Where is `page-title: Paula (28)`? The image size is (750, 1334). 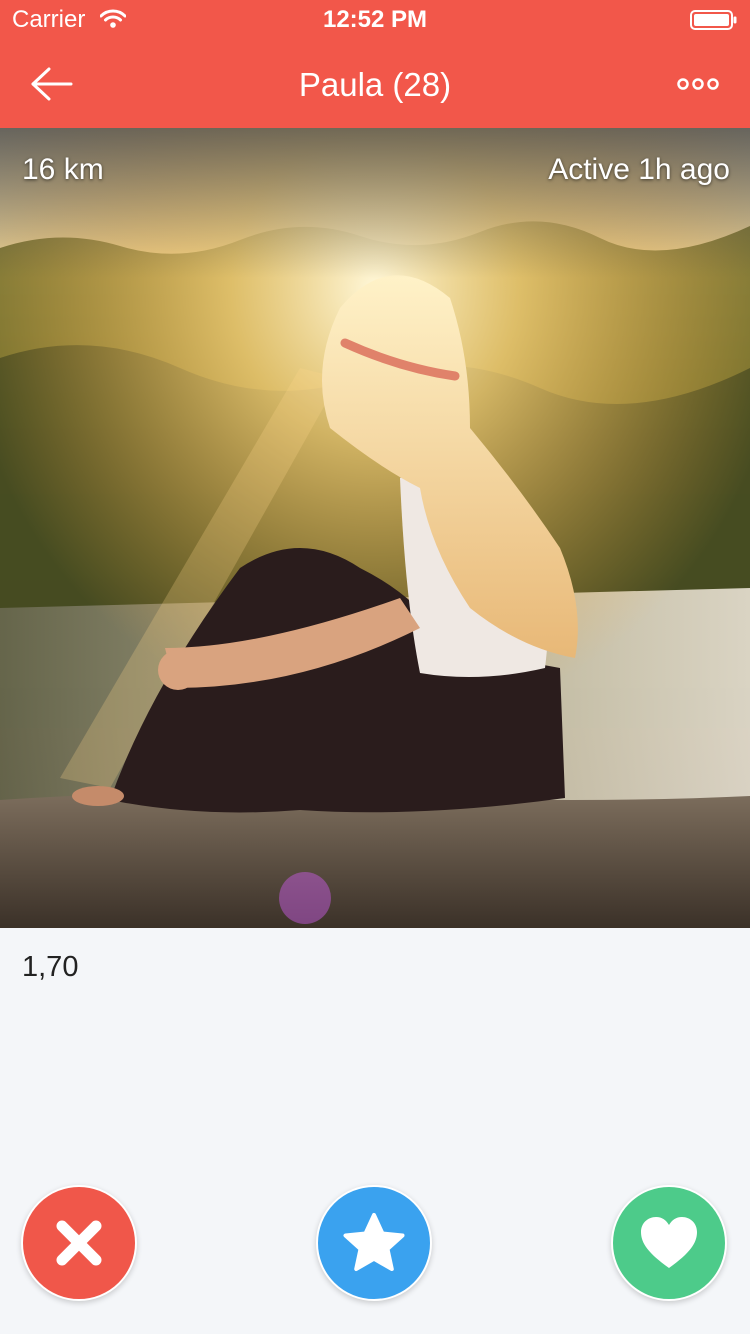
page-title: Paula (28) is located at coordinates (375, 84).